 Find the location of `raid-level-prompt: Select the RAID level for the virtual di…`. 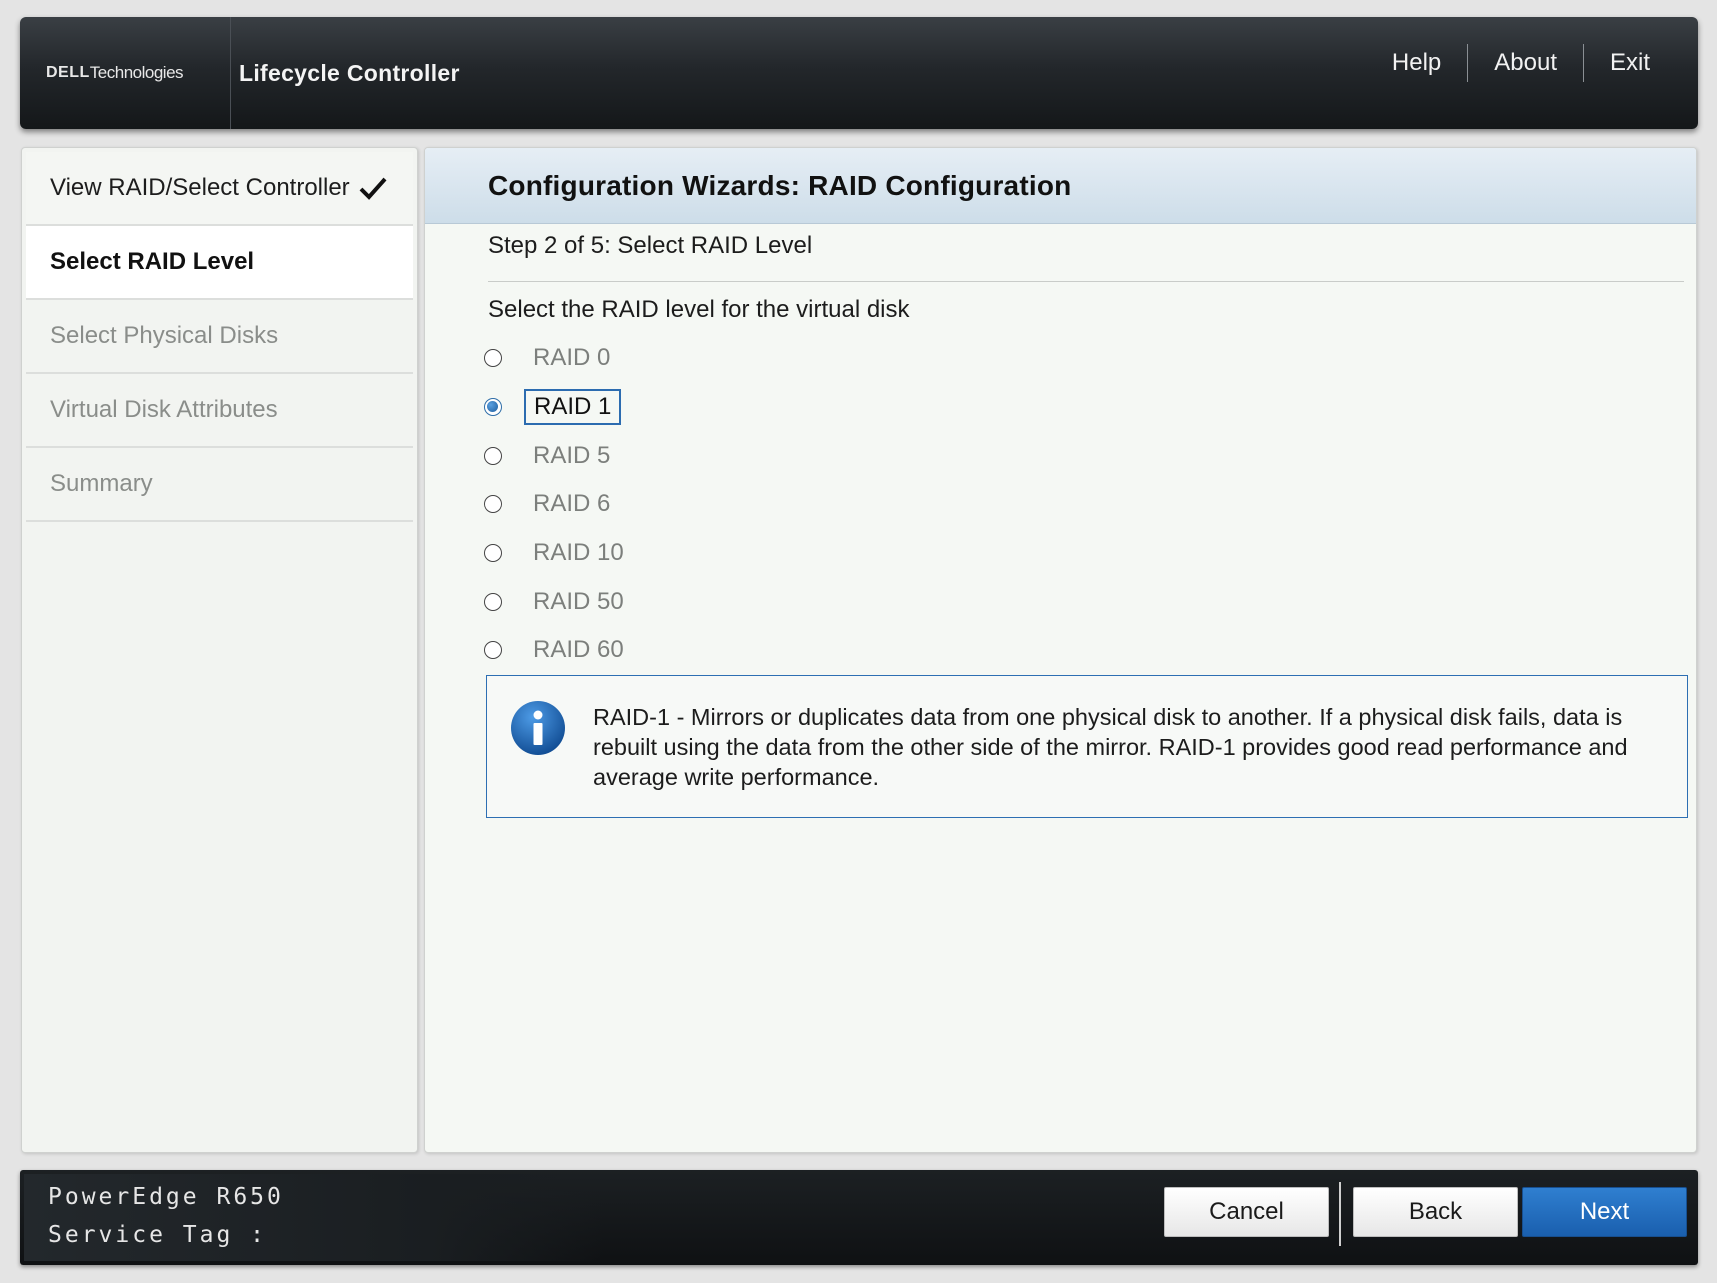

raid-level-prompt: Select the RAID level for the virtual di… is located at coordinates (699, 309).